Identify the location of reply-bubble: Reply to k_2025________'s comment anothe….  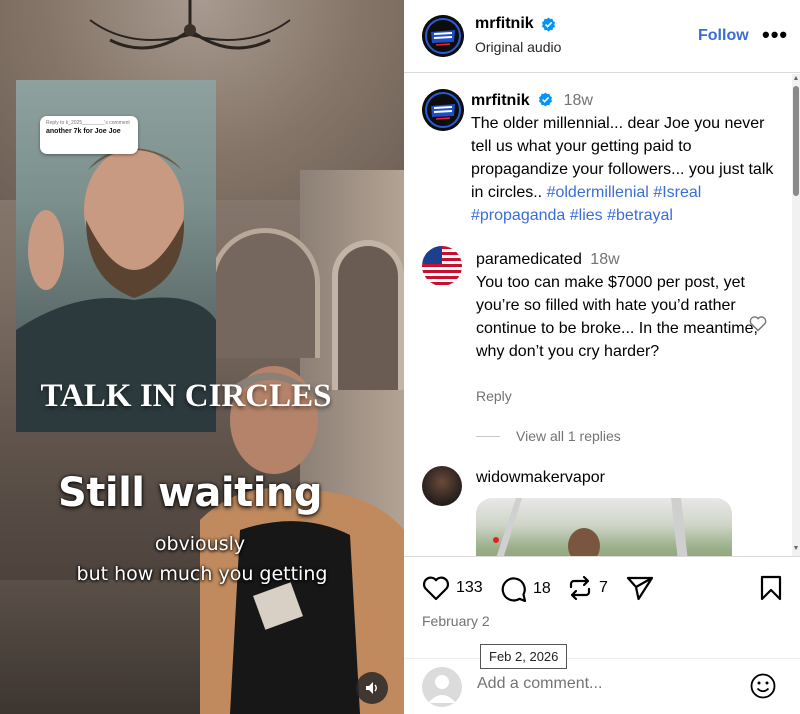
(89, 135).